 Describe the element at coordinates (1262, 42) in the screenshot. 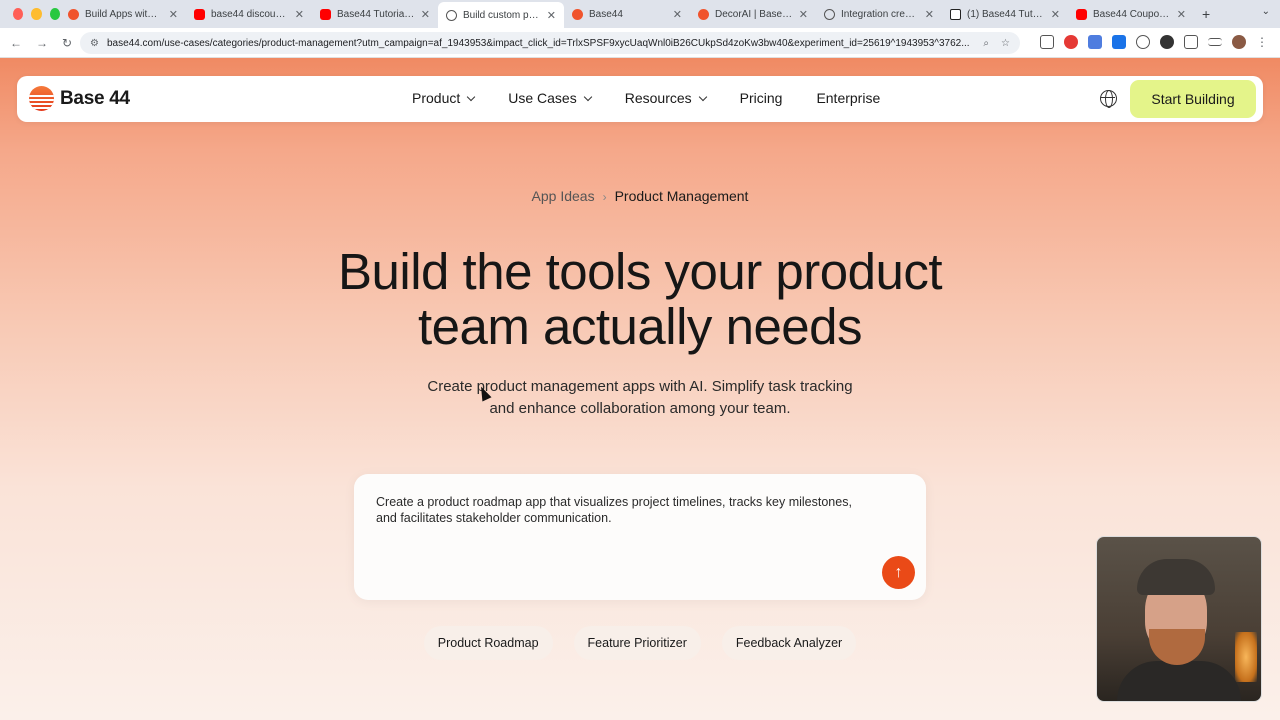

I see `kebab-menu-icon: ⋮` at that location.